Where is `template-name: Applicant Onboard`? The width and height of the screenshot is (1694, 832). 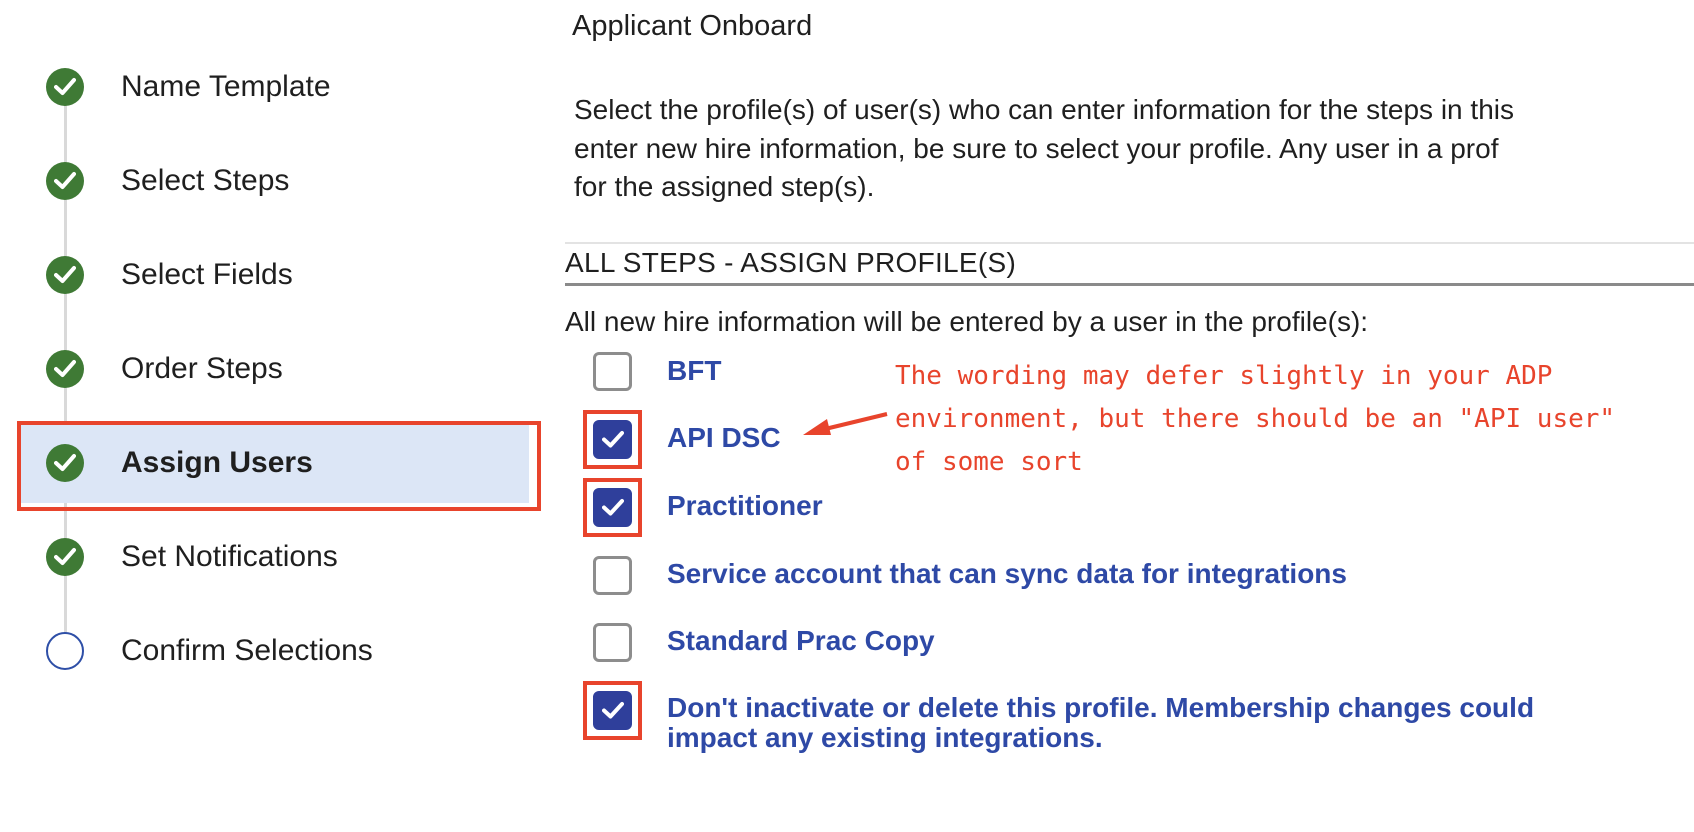 template-name: Applicant Onboard is located at coordinates (692, 26).